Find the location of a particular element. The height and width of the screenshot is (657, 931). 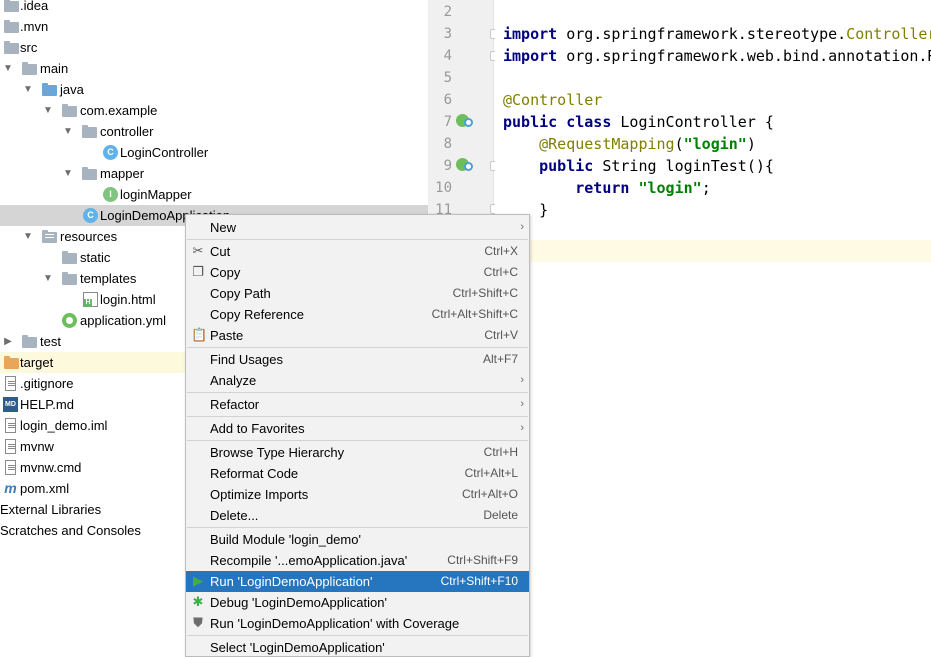

tree-item-label: LoginController is located at coordinates (164, 152).